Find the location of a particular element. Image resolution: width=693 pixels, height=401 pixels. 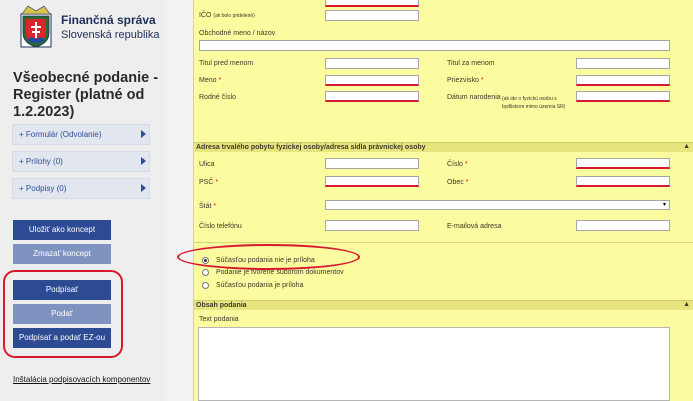

radio-with-attachment-label: Súčasťou podania je príloha is located at coordinates (260, 285).